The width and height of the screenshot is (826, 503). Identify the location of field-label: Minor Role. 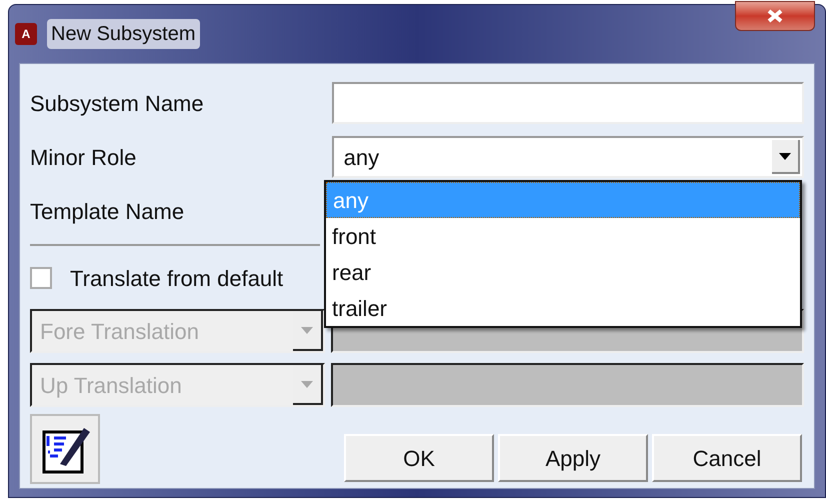
(84, 158).